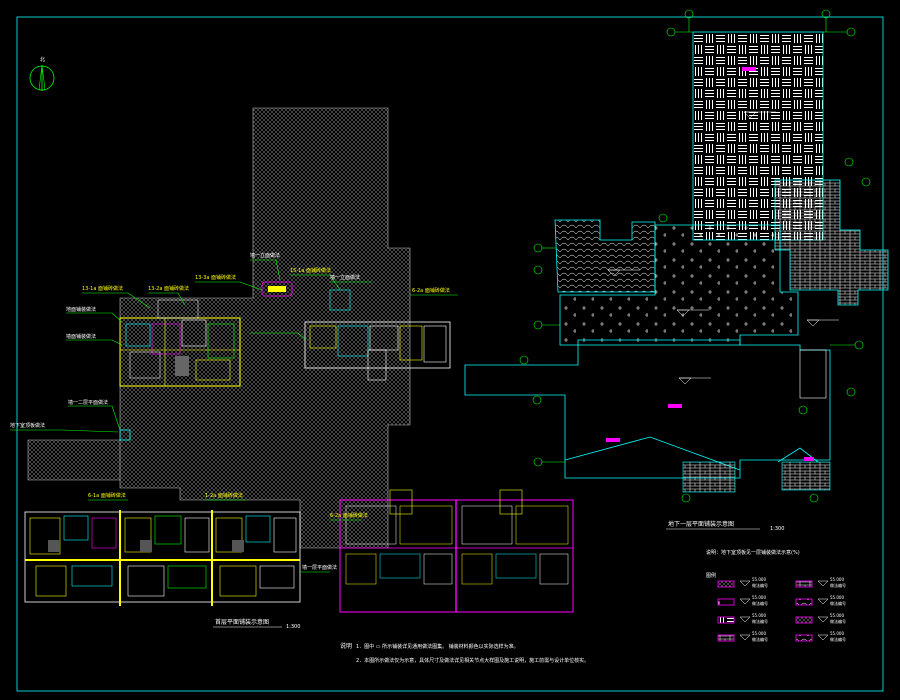  I want to click on building-strip-lower-left, so click(162, 558).